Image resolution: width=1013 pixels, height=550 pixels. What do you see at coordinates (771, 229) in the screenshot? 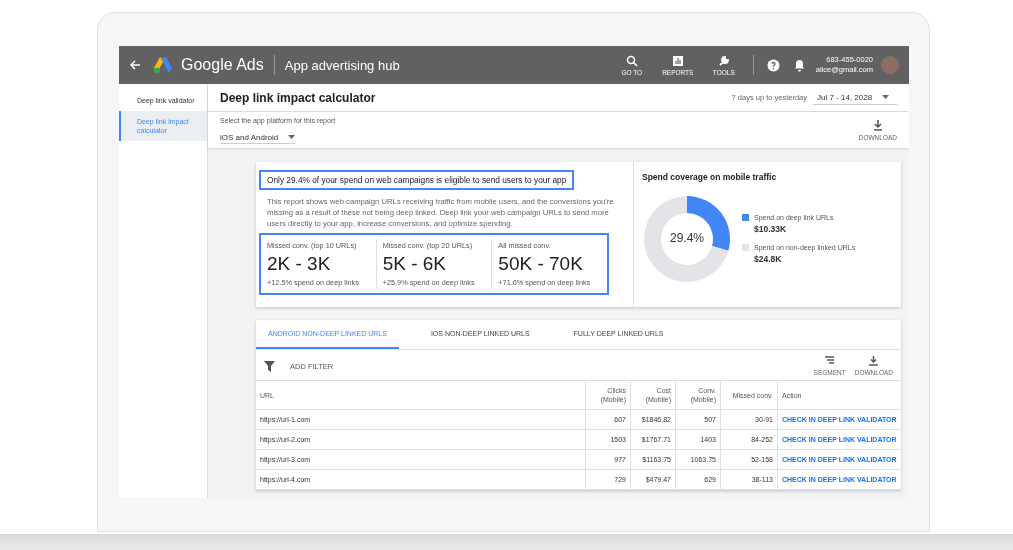
I see `legend-value: $10.33K` at bounding box center [771, 229].